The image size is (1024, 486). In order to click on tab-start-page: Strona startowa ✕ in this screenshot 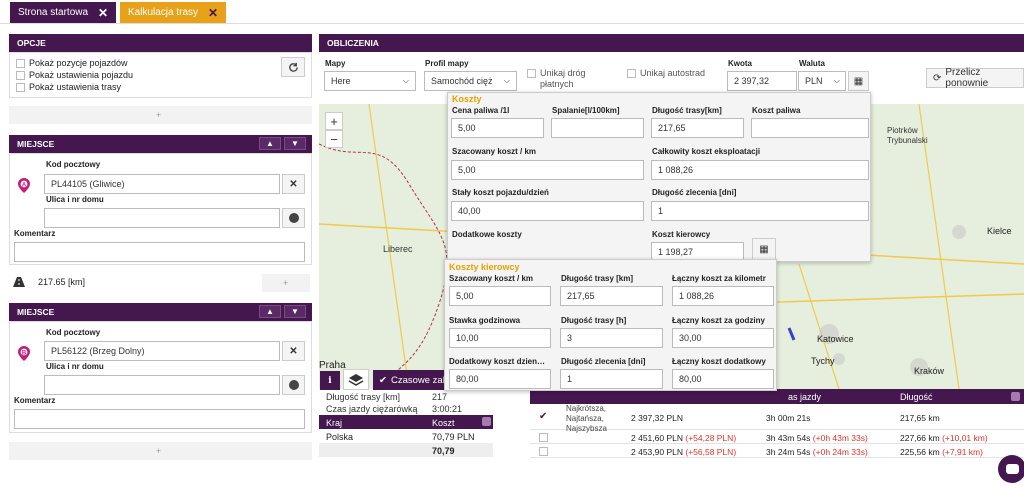, I will do `click(63, 12)`.